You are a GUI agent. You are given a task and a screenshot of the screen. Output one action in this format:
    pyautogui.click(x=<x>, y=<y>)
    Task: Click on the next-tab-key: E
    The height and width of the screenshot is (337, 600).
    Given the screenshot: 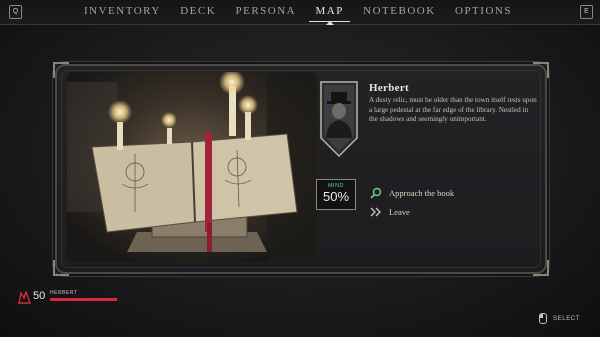 What is the action you would take?
    pyautogui.click(x=586, y=12)
    